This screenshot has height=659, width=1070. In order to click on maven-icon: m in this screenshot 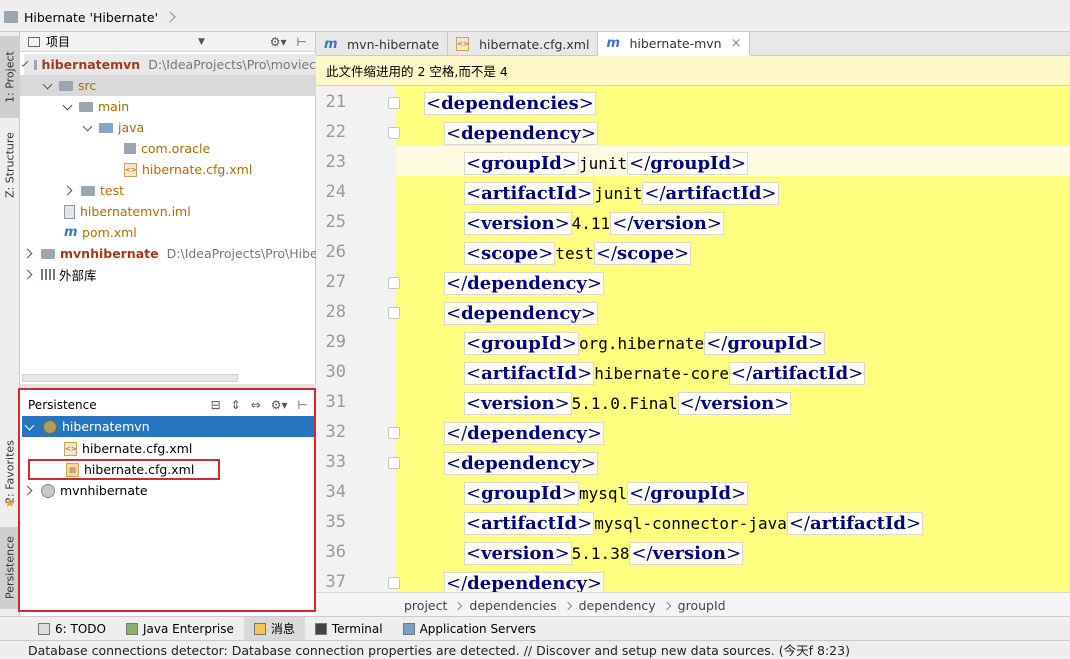, I will do `click(613, 43)`.